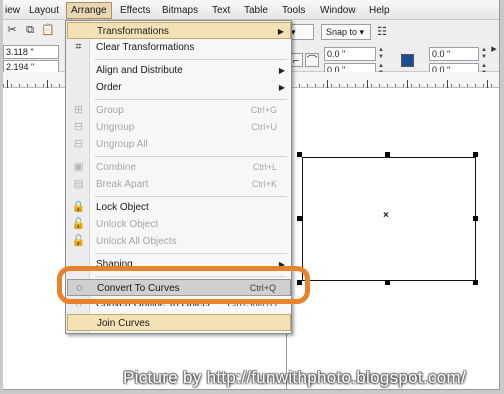 The image size is (504, 394). Describe the element at coordinates (381, 54) in the screenshot. I see `spinner-icon: ▲▼` at that location.